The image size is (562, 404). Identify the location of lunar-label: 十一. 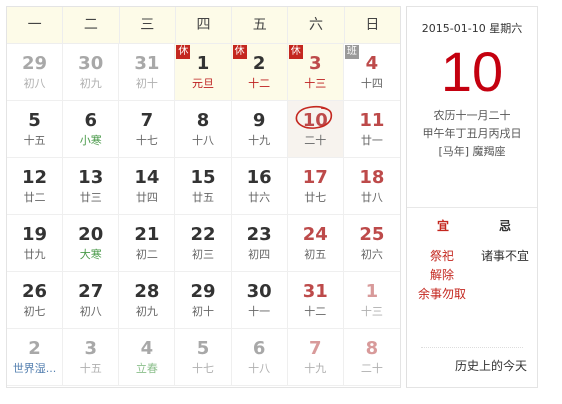
(259, 311).